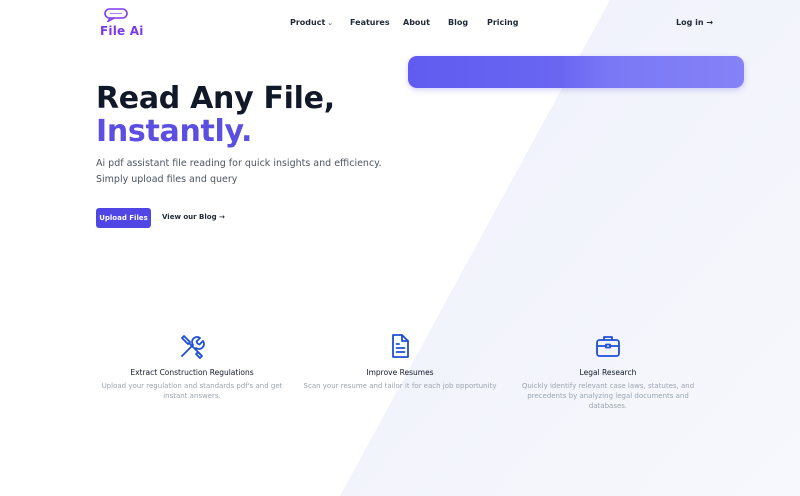  What do you see at coordinates (167, 179) in the screenshot?
I see `hero-subtitle-line2: Simply upload files and query` at bounding box center [167, 179].